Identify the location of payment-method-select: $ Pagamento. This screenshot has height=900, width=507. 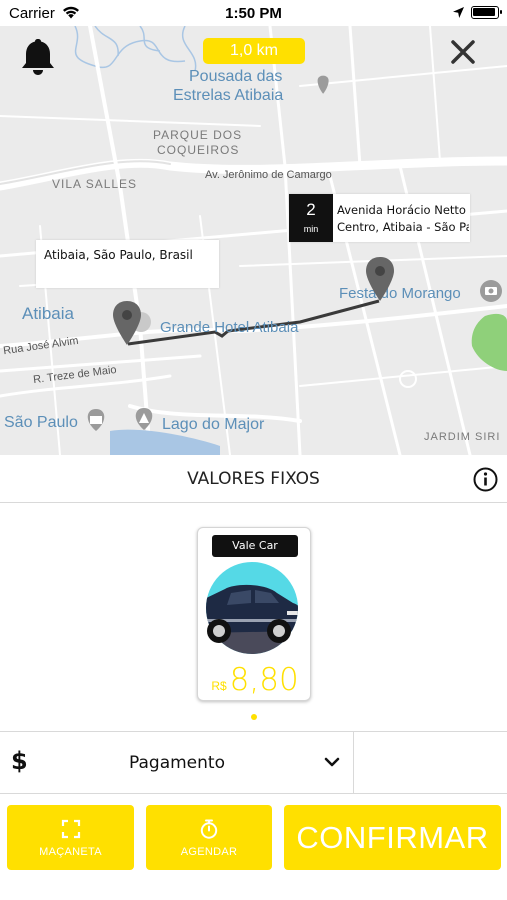
(177, 762).